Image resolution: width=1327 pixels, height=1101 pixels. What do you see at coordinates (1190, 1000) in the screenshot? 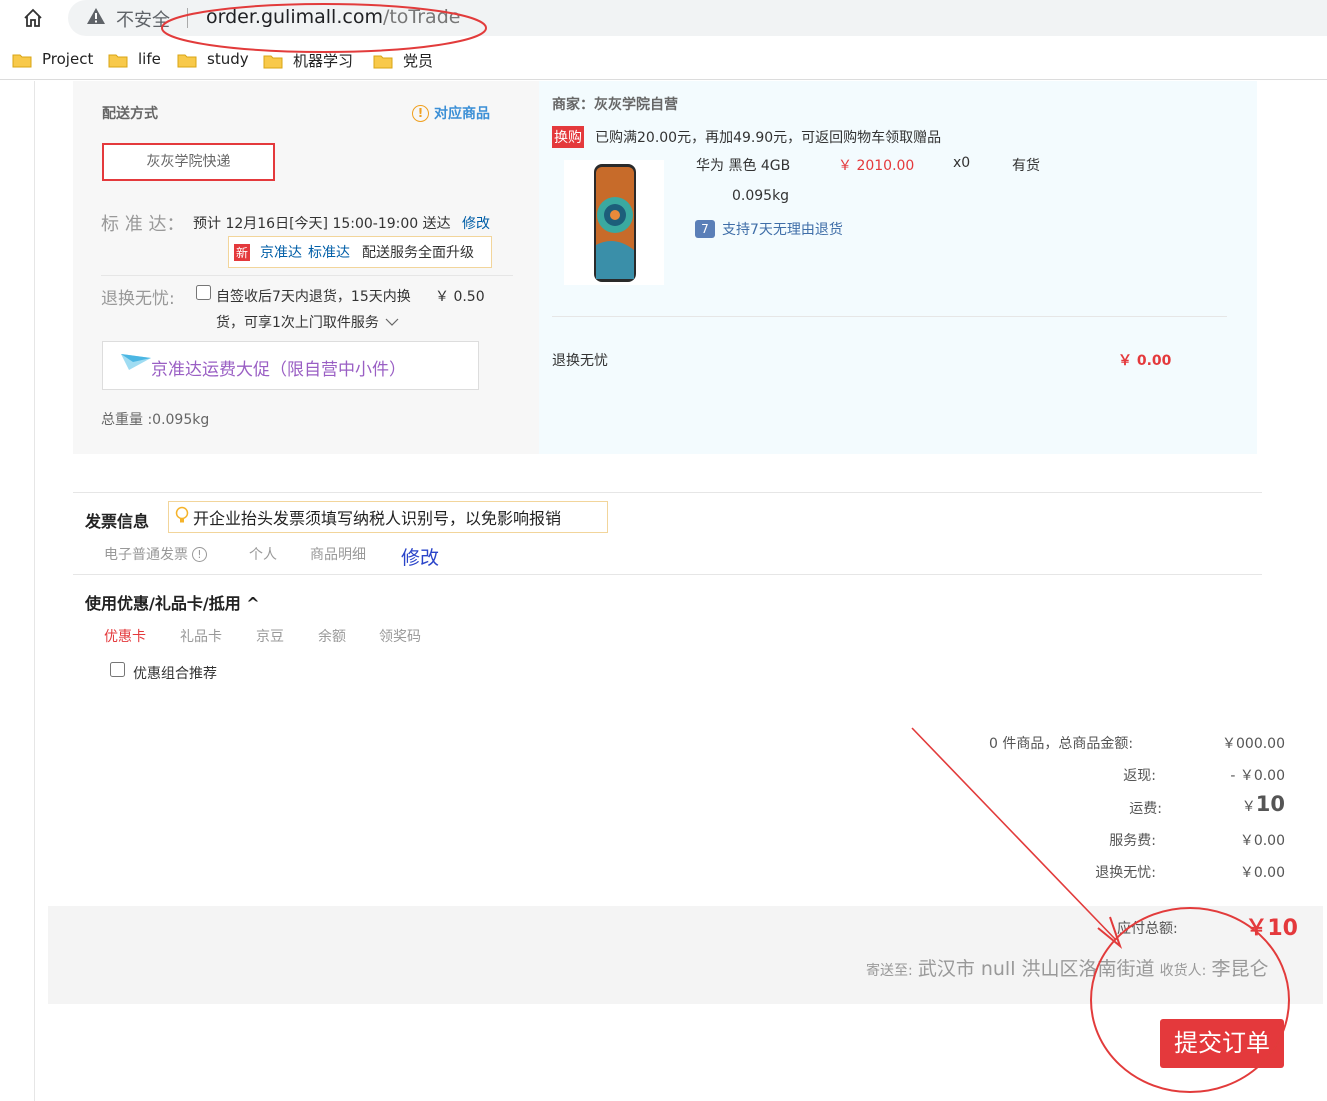
I see `annotation-submit-circle` at bounding box center [1190, 1000].